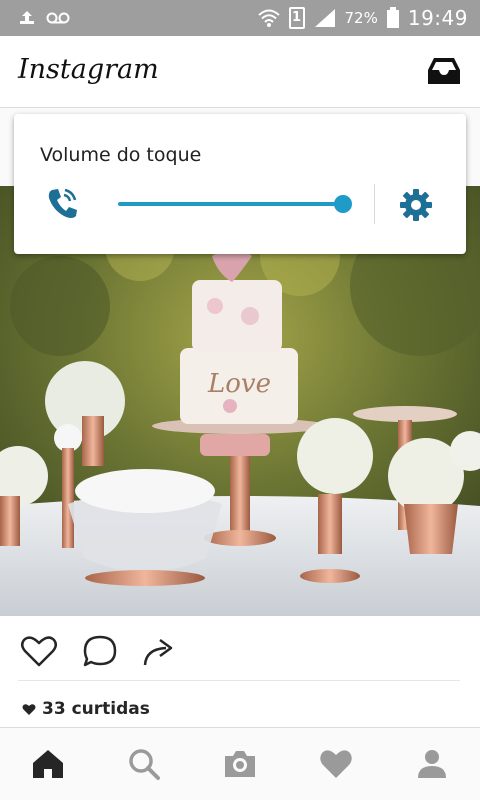 The height and width of the screenshot is (800, 480). I want to click on profile-icon, so click(432, 764).